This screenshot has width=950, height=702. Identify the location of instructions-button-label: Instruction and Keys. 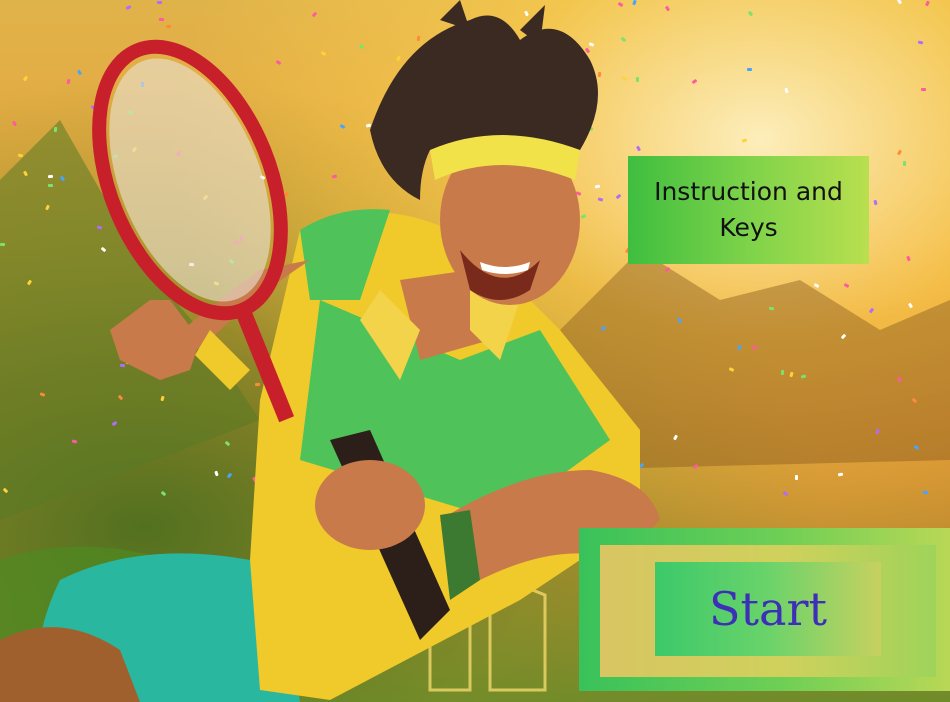
(748, 209).